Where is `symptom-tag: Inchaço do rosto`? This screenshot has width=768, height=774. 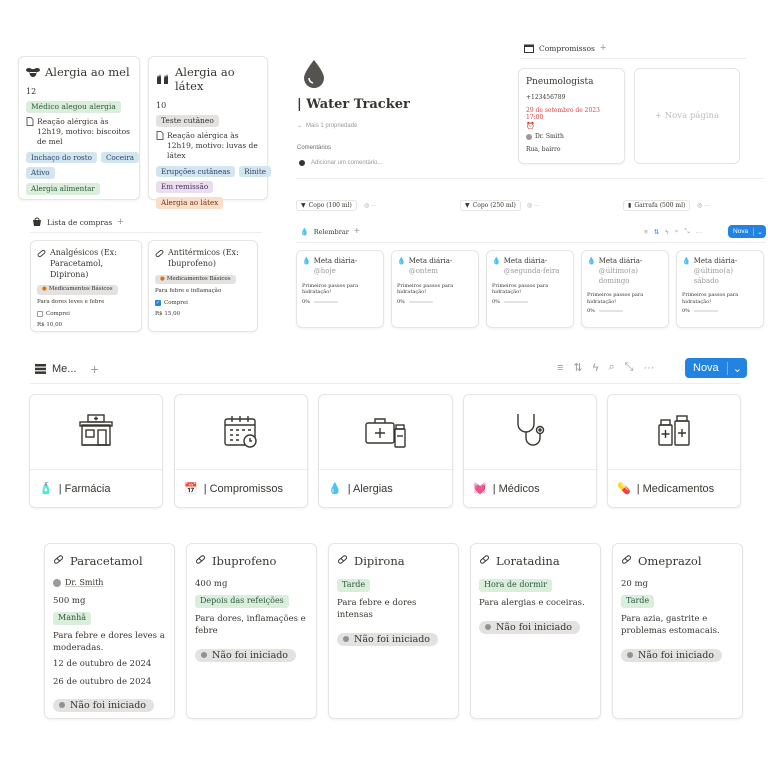
symptom-tag: Inchaço do rosto is located at coordinates (61, 157).